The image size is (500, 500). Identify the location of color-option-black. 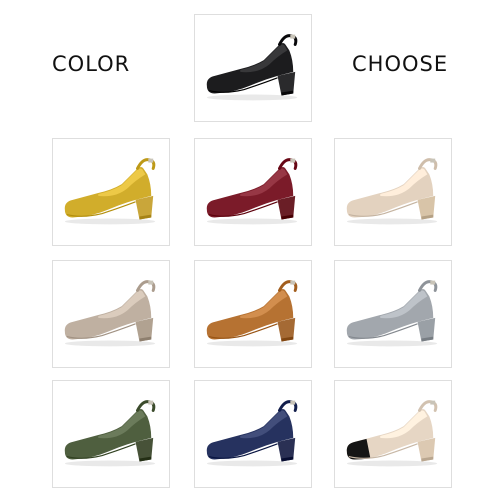
(253, 68).